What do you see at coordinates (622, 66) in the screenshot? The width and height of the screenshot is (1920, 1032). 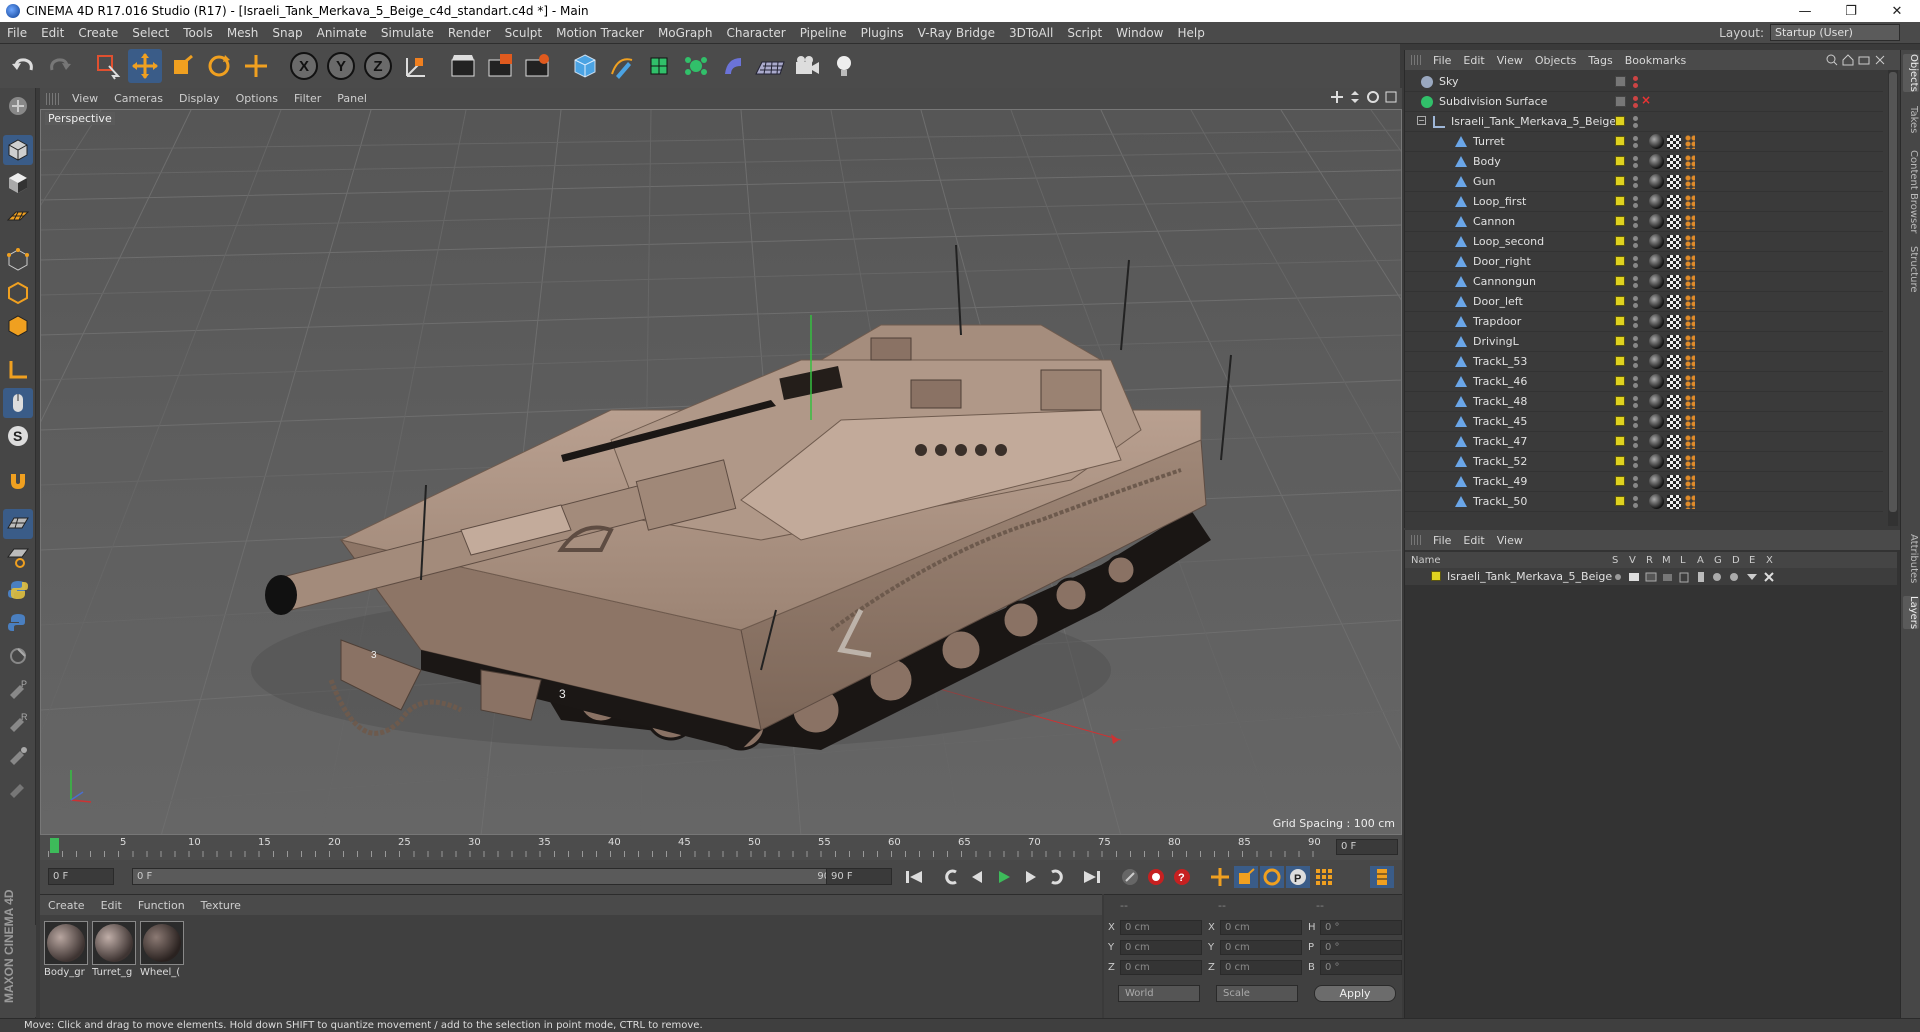 I see `pen-icon` at bounding box center [622, 66].